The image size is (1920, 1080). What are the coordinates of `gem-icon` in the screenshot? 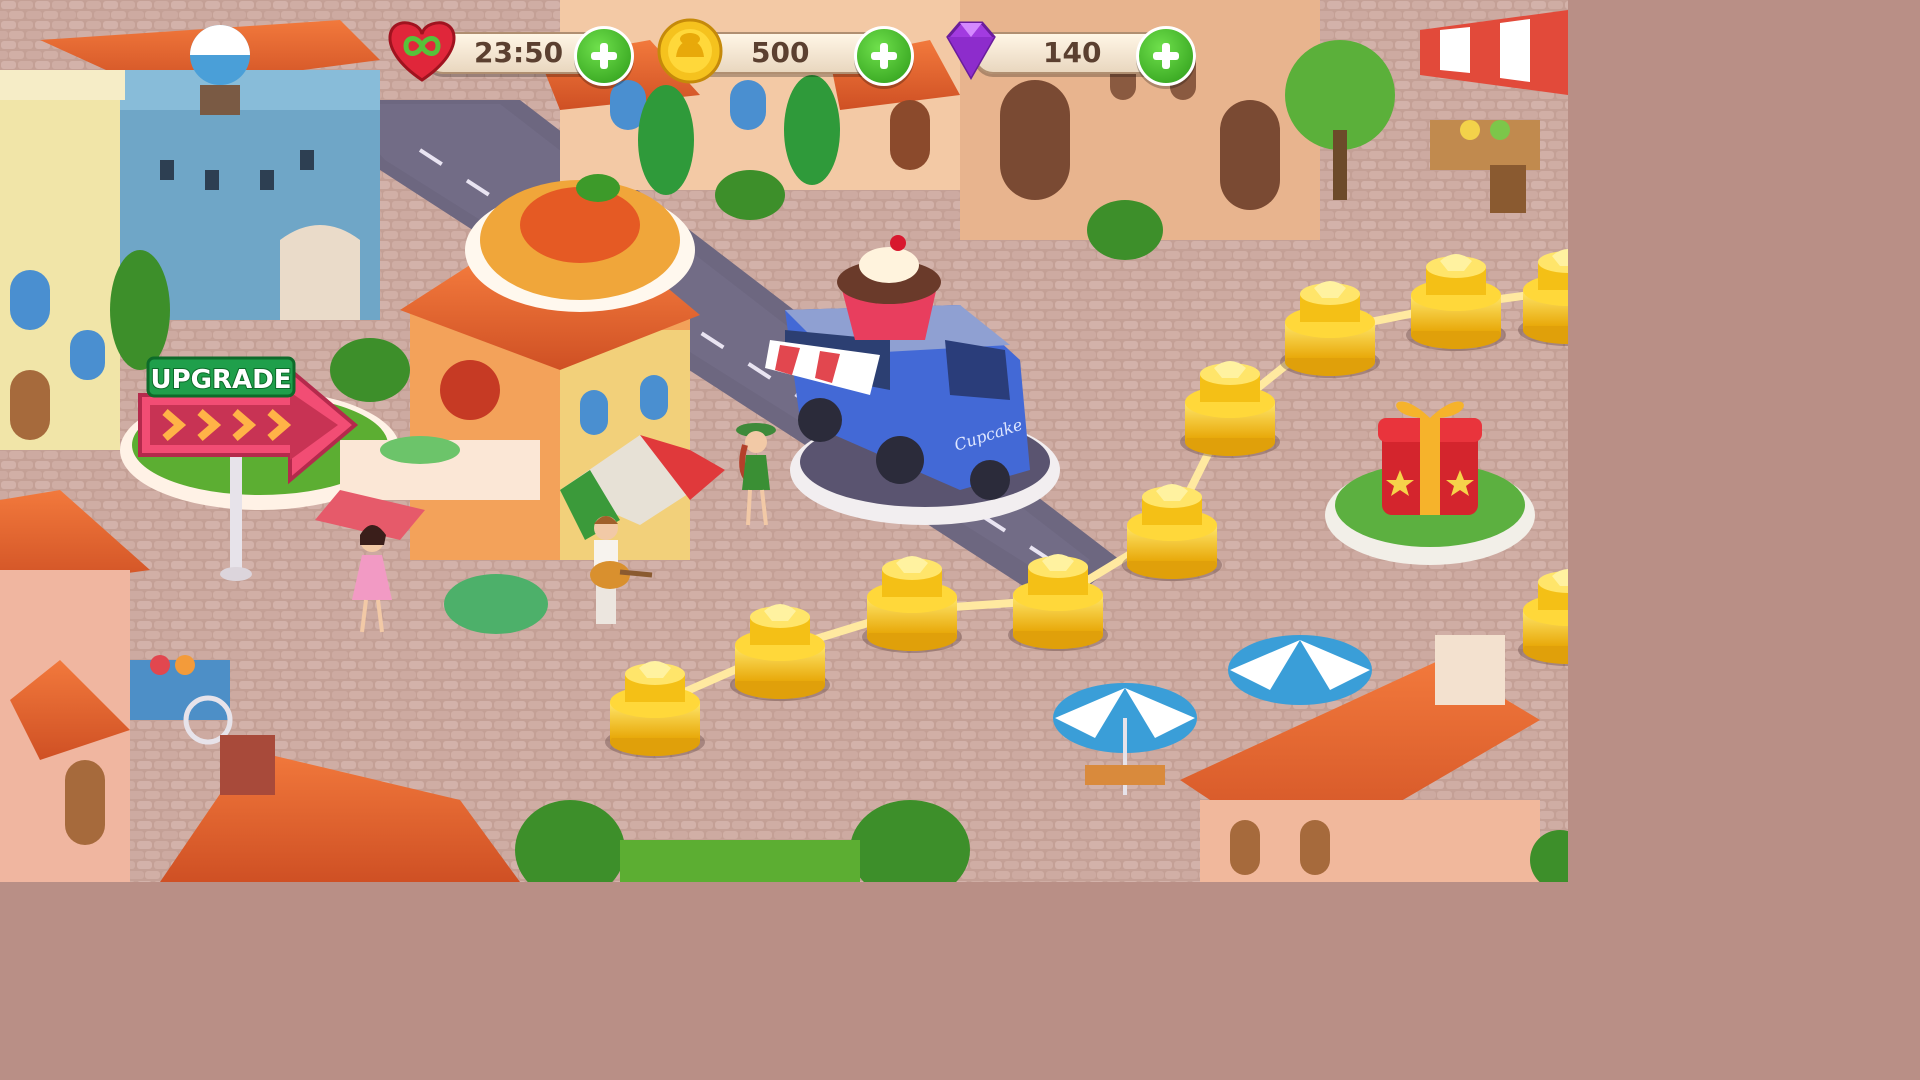 It's located at (971, 51).